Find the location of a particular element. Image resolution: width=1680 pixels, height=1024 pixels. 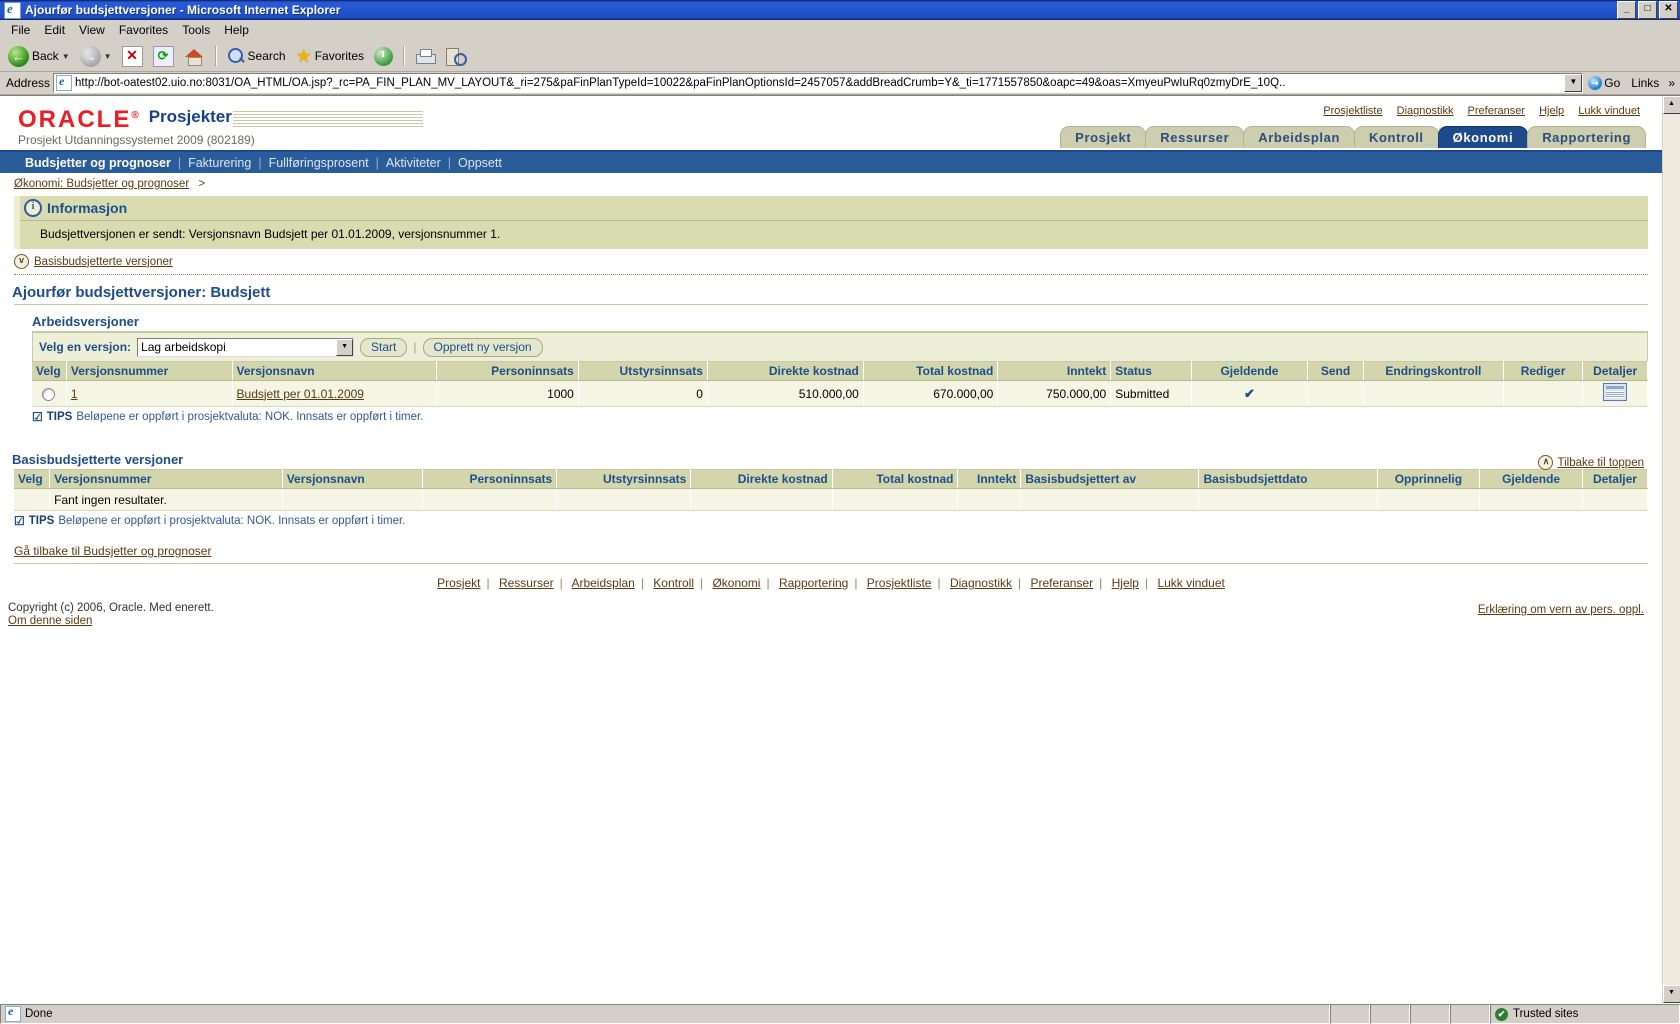

links-chevron-icon: » is located at coordinates (1671, 83).